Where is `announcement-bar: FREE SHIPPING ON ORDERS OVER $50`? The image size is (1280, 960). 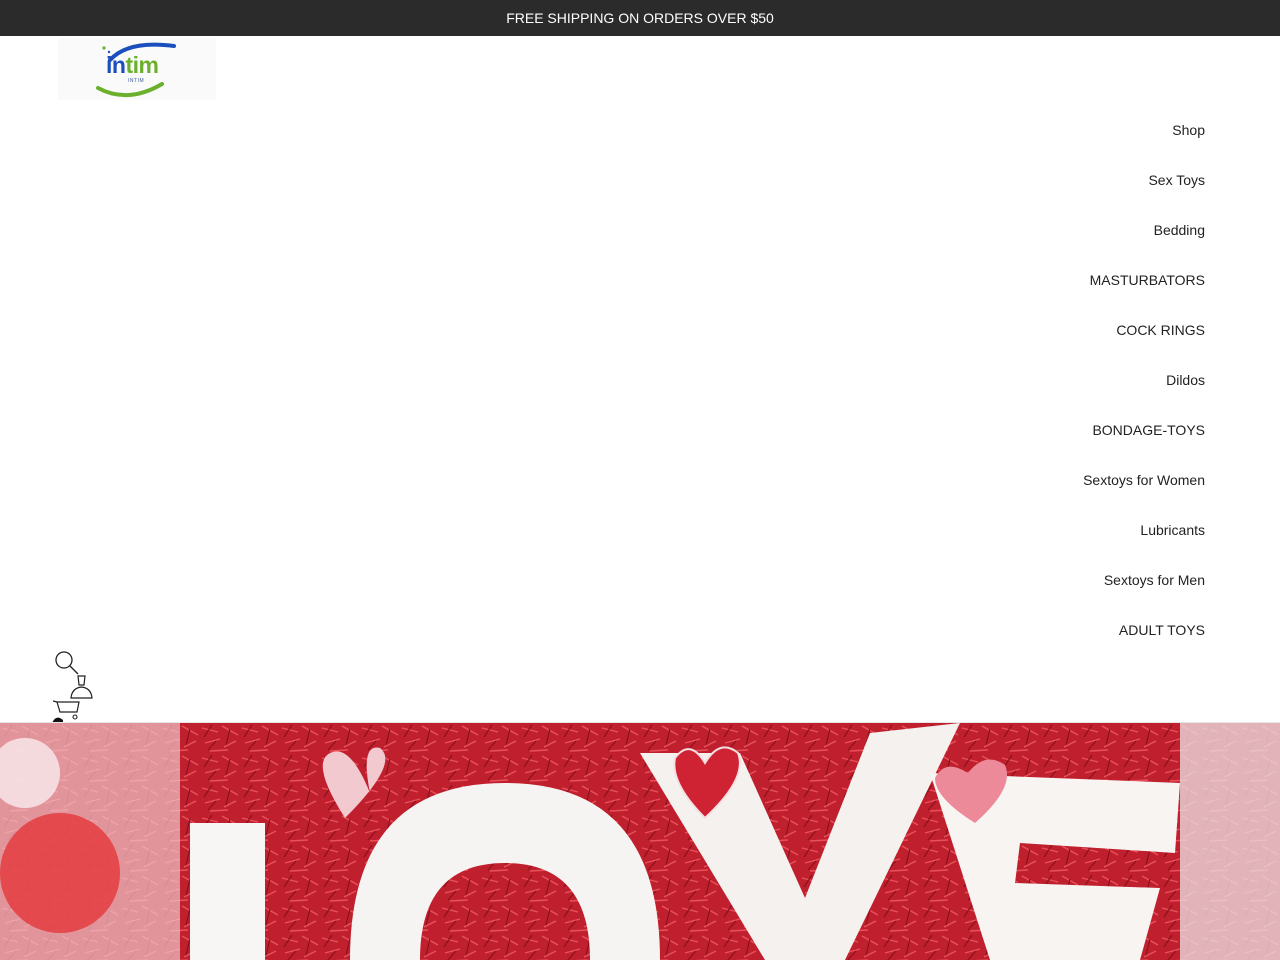 announcement-bar: FREE SHIPPING ON ORDERS OVER $50 is located at coordinates (640, 18).